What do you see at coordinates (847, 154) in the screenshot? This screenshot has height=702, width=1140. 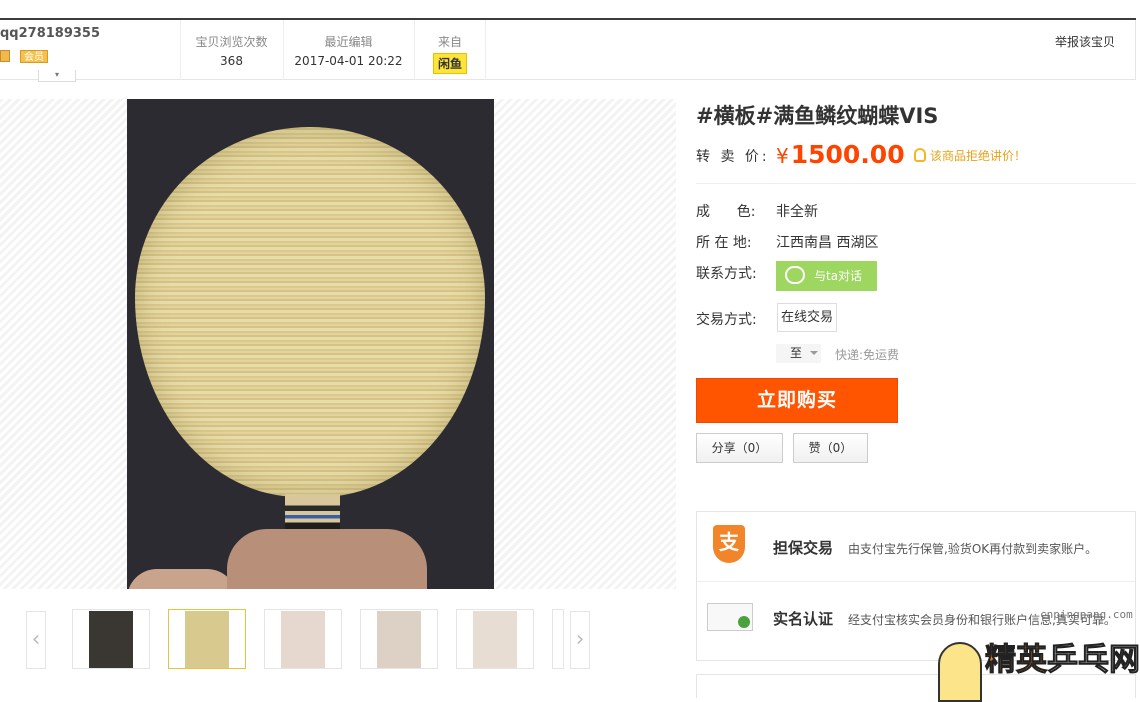 I see `price-amount: 1500.00` at bounding box center [847, 154].